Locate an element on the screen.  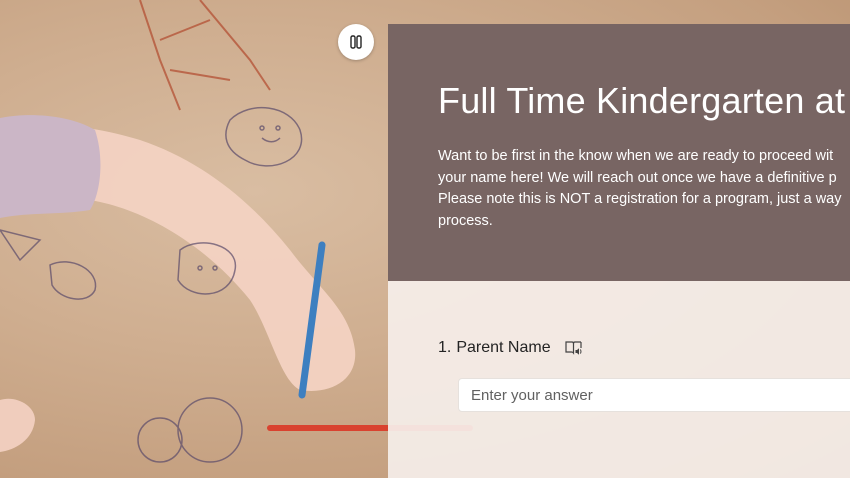
question-label: Parent Name is located at coordinates (503, 347).